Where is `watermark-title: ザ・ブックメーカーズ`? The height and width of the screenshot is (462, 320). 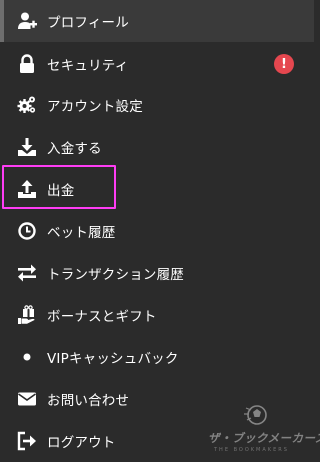 watermark-title: ザ・ブックメーカーズ is located at coordinates (264, 438).